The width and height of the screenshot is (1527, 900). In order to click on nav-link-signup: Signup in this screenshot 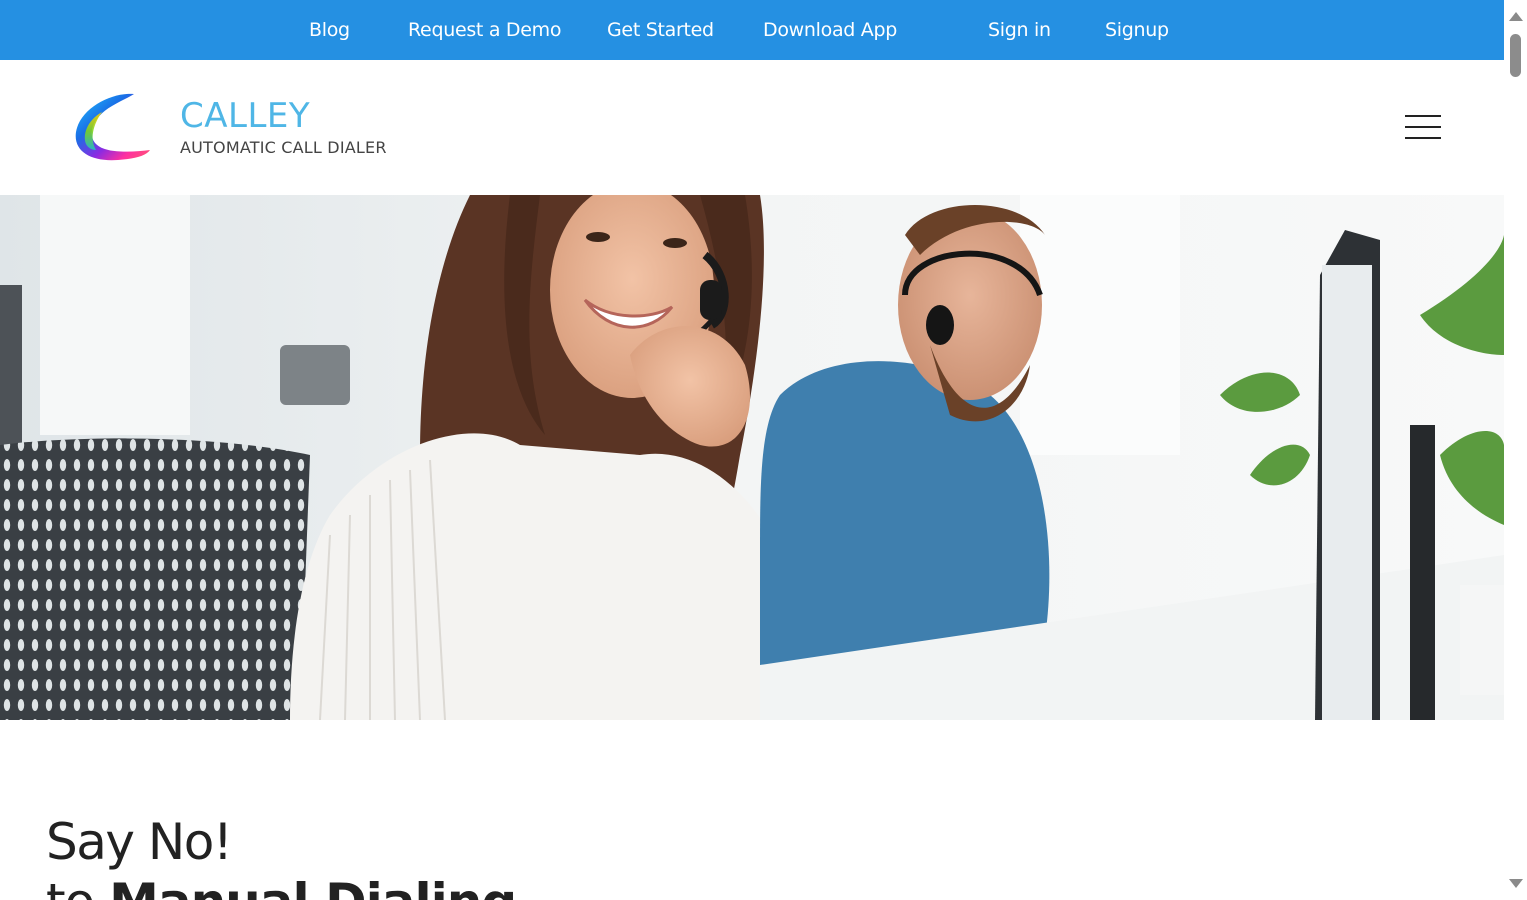, I will do `click(1137, 30)`.